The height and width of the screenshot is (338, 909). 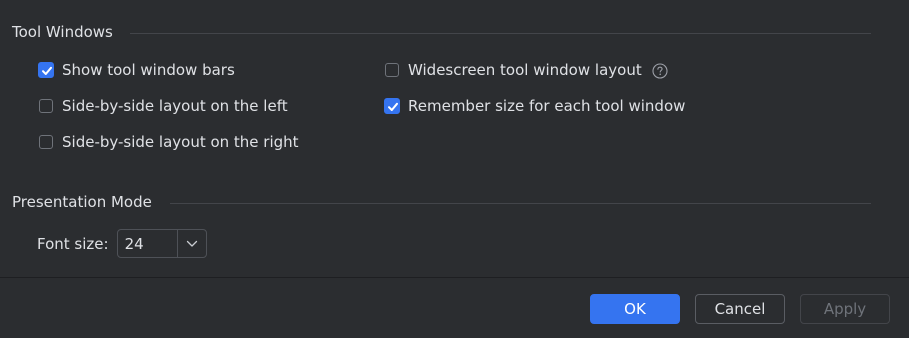 I want to click on option-remember-size: Remember size for each tool window, so click(x=534, y=106).